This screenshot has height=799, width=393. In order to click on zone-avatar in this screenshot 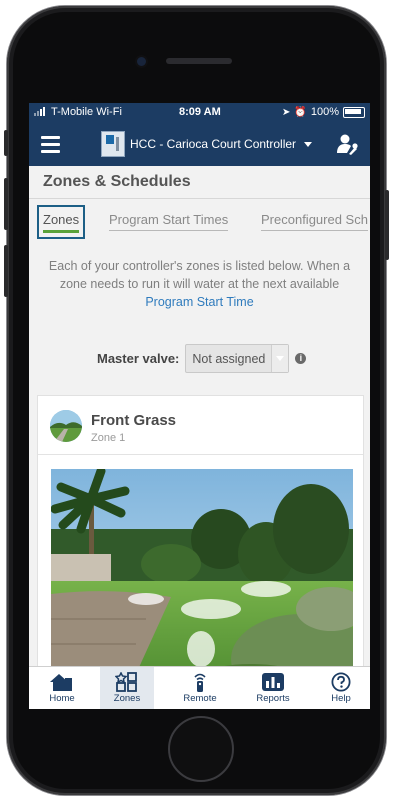, I will do `click(66, 426)`.